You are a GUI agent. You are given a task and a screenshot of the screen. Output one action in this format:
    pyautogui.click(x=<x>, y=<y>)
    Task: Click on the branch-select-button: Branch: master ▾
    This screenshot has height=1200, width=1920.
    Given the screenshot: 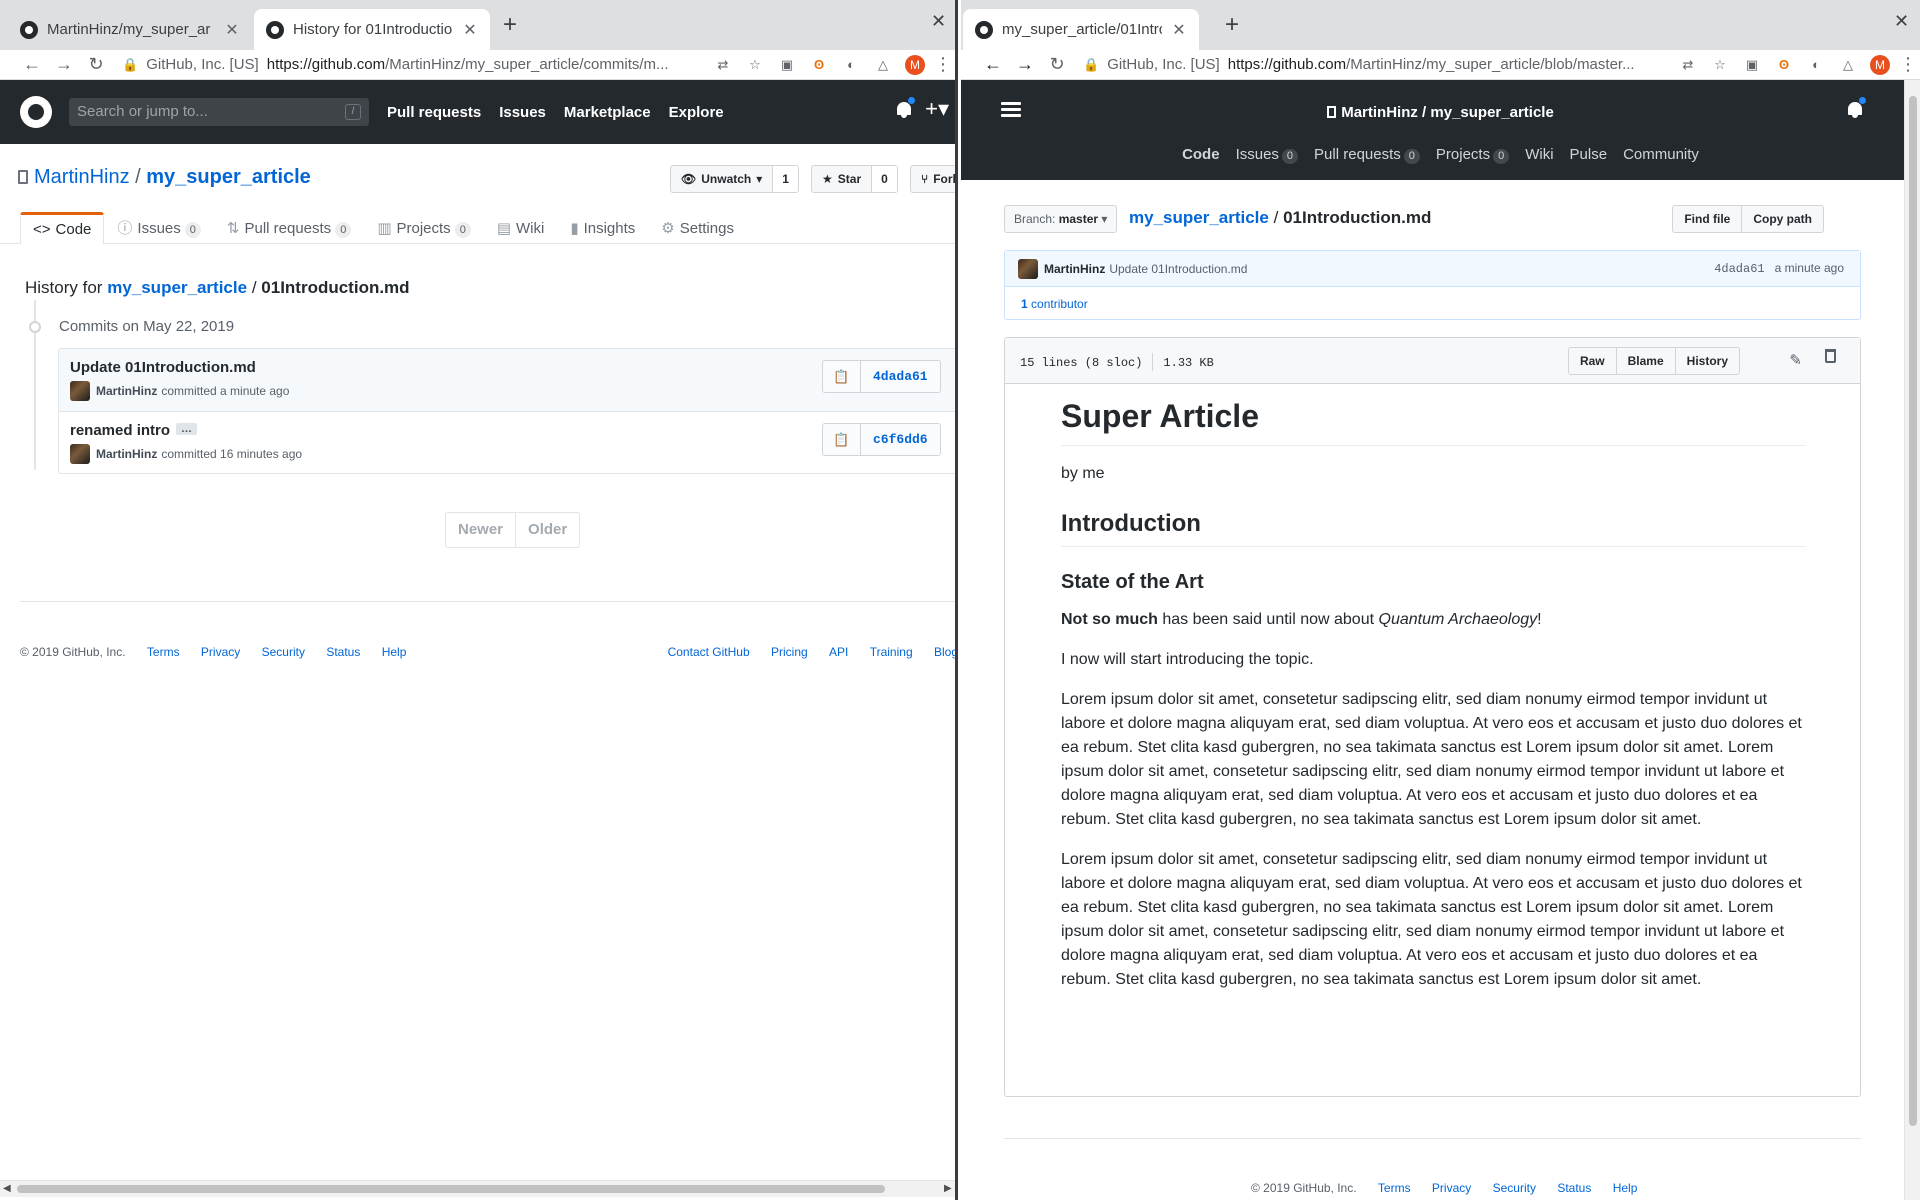 What is the action you would take?
    pyautogui.click(x=1061, y=219)
    